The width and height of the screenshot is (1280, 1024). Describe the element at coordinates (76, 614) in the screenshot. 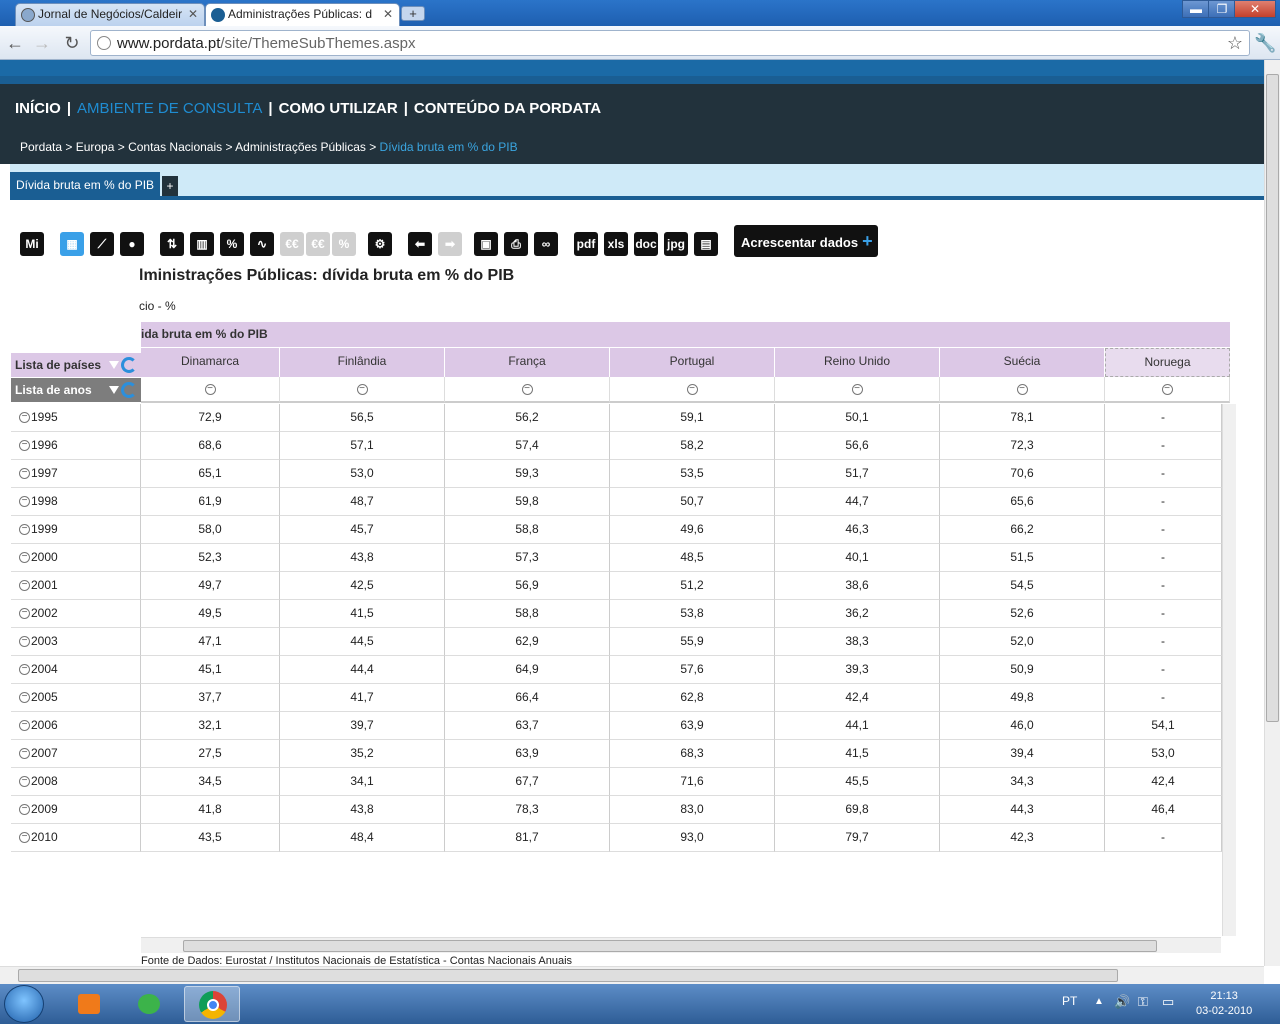

I see `year-row-header: −2002` at that location.